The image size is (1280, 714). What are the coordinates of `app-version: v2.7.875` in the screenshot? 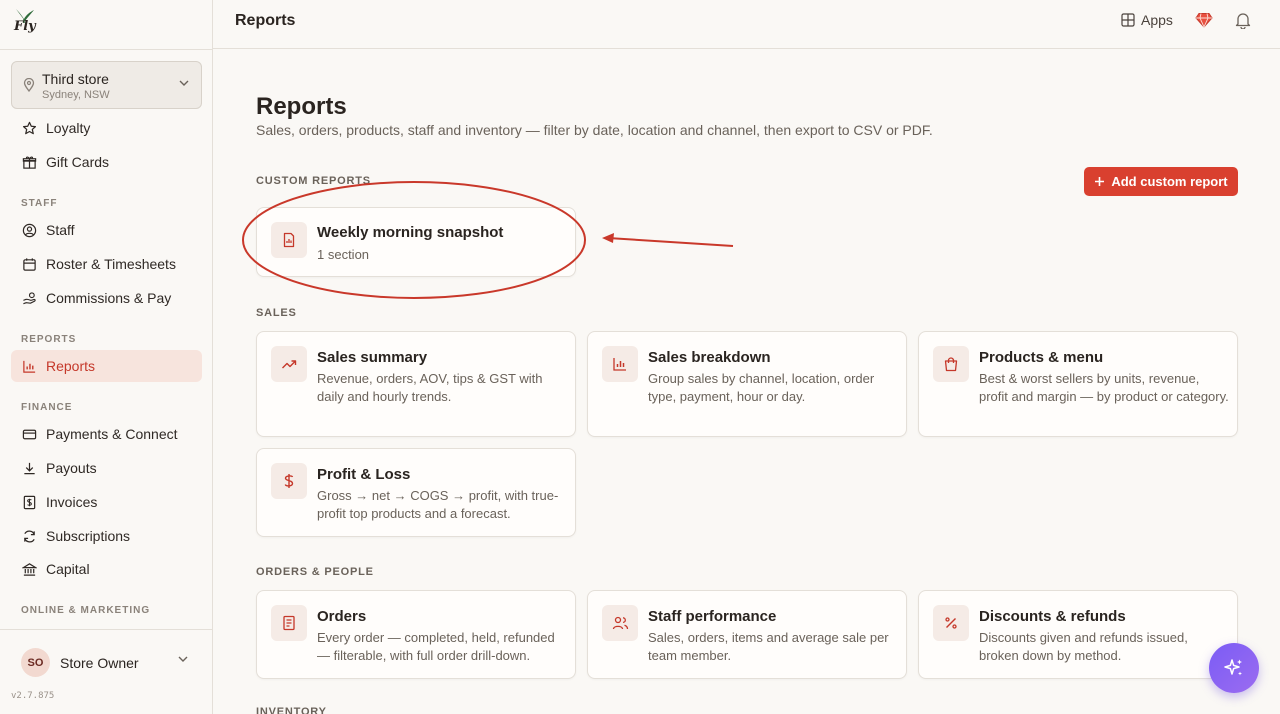 It's located at (33, 696).